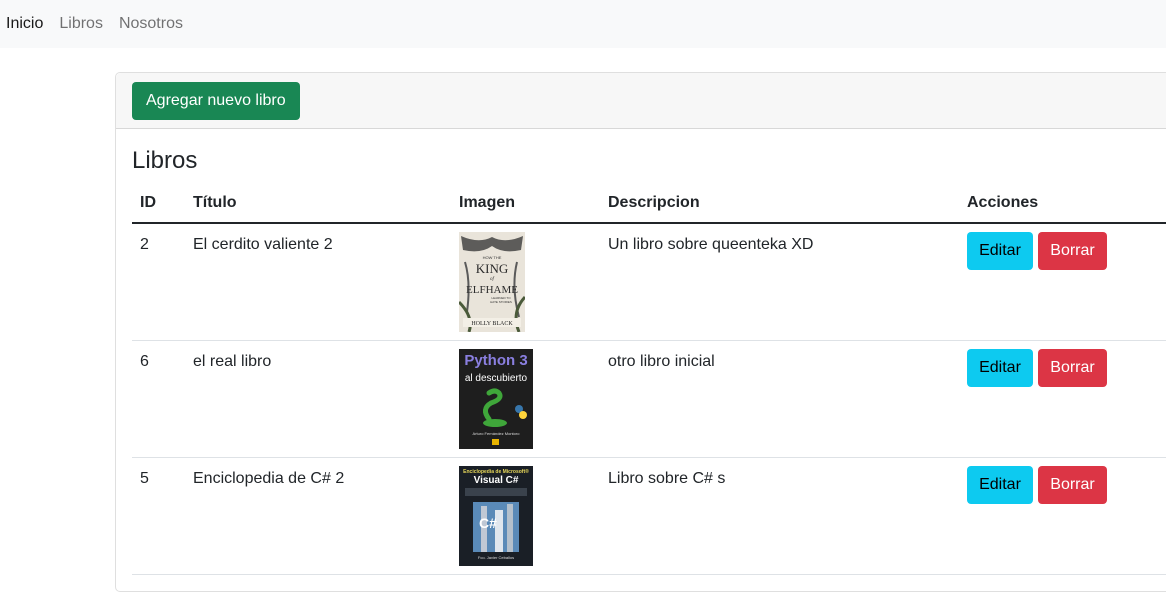 The width and height of the screenshot is (1166, 592). Describe the element at coordinates (488, 523) in the screenshot. I see `cover-line3: C#` at that location.